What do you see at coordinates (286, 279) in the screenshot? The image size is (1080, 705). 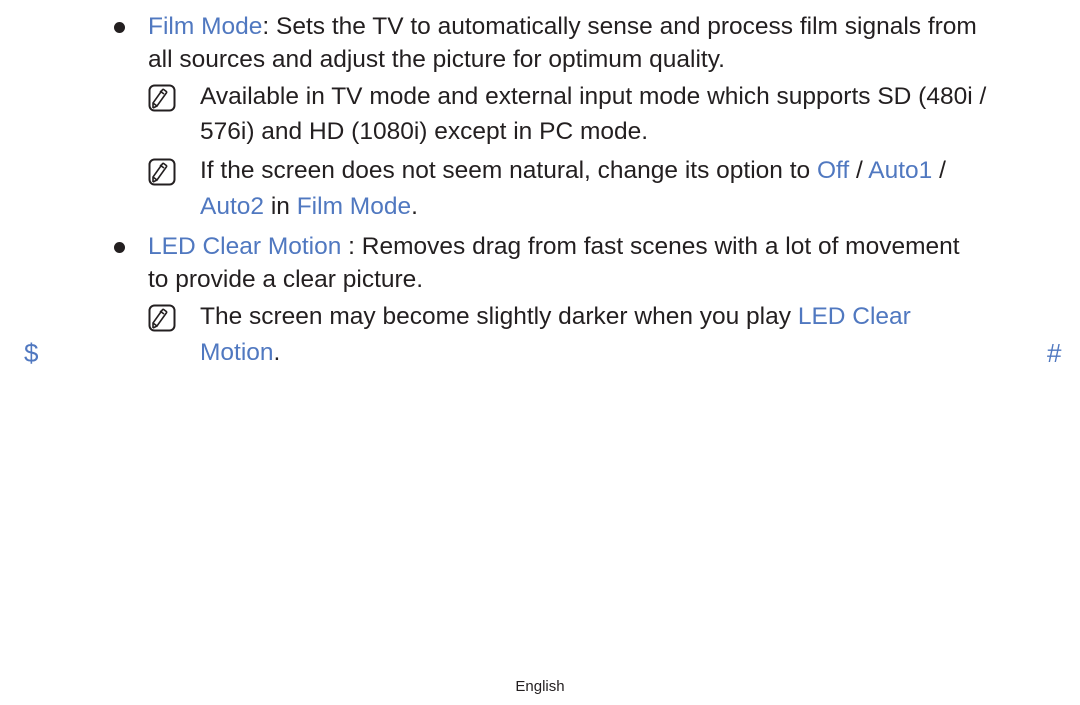 I see `led-clear-motion-line2: to provide a clear picture.` at bounding box center [286, 279].